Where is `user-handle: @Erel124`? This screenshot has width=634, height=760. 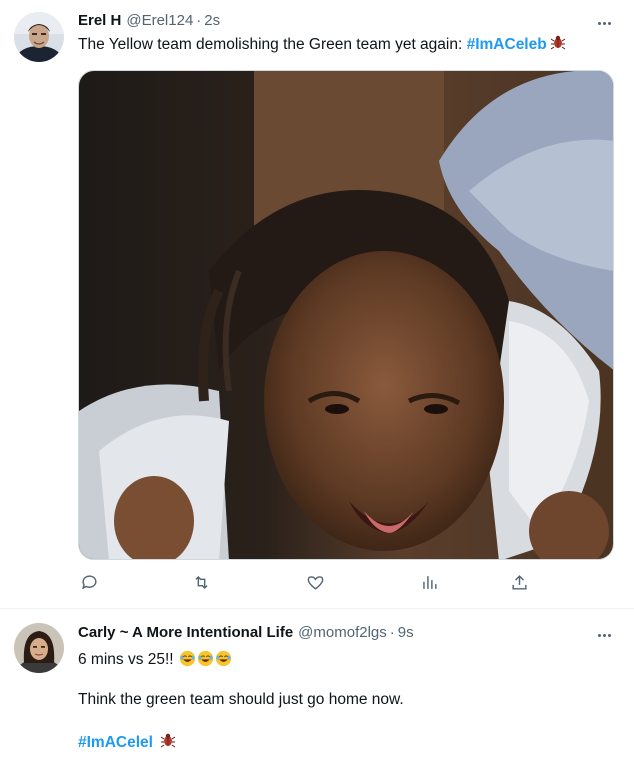 user-handle: @Erel124 is located at coordinates (159, 20).